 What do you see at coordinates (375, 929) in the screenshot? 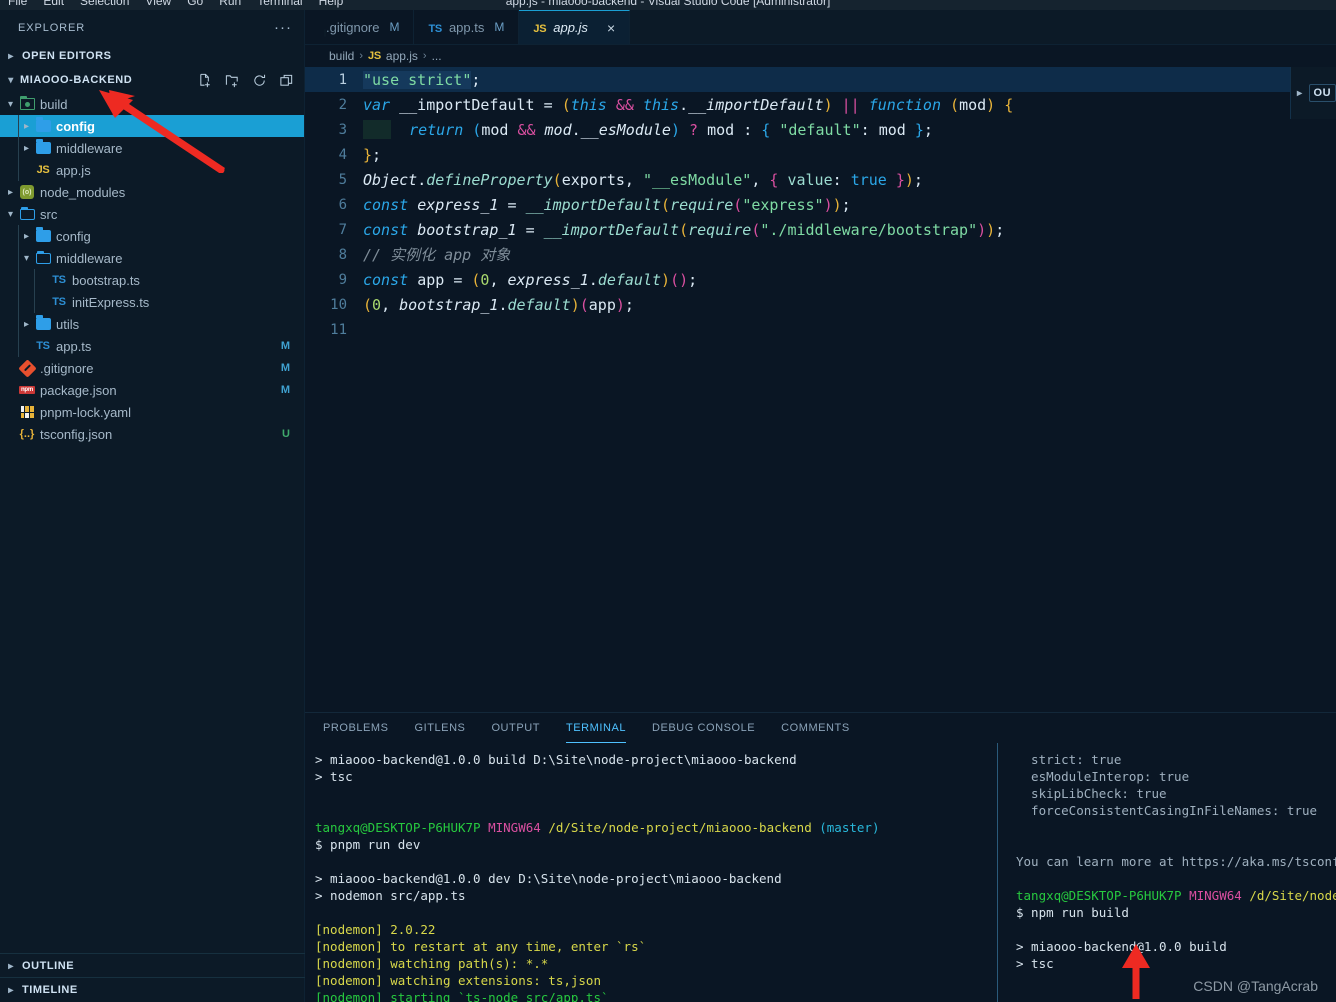
I see `terminal-line: [nodemon] 2.0.22` at bounding box center [375, 929].